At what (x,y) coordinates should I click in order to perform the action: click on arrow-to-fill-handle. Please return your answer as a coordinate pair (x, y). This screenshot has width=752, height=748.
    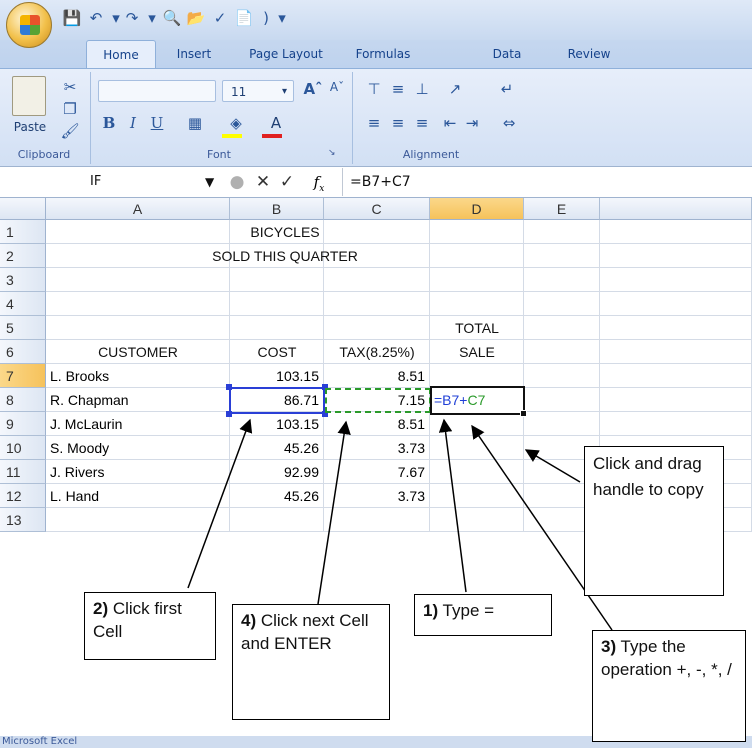
    Looking at the image, I should click on (552, 466).